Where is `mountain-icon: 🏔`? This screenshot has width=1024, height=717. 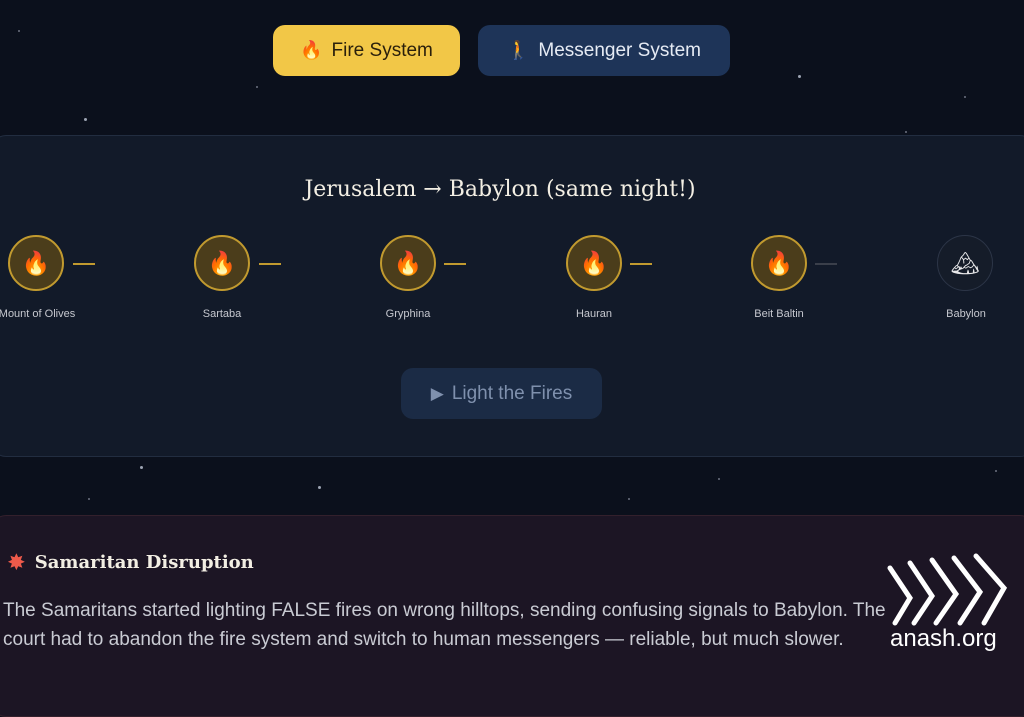 mountain-icon: 🏔 is located at coordinates (965, 262).